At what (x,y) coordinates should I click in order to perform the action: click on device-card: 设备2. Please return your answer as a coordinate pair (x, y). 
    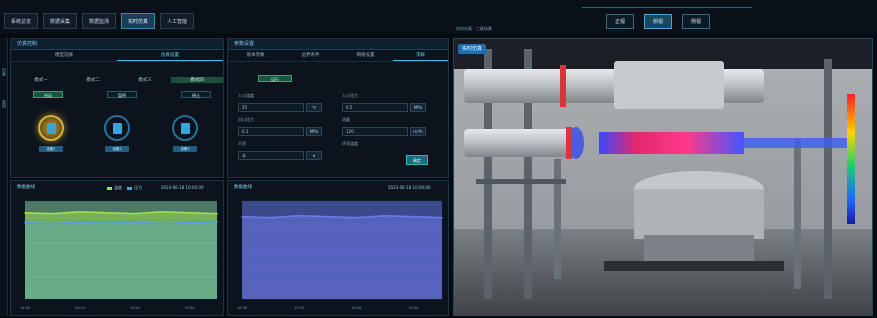
    Looking at the image, I should click on (117, 133).